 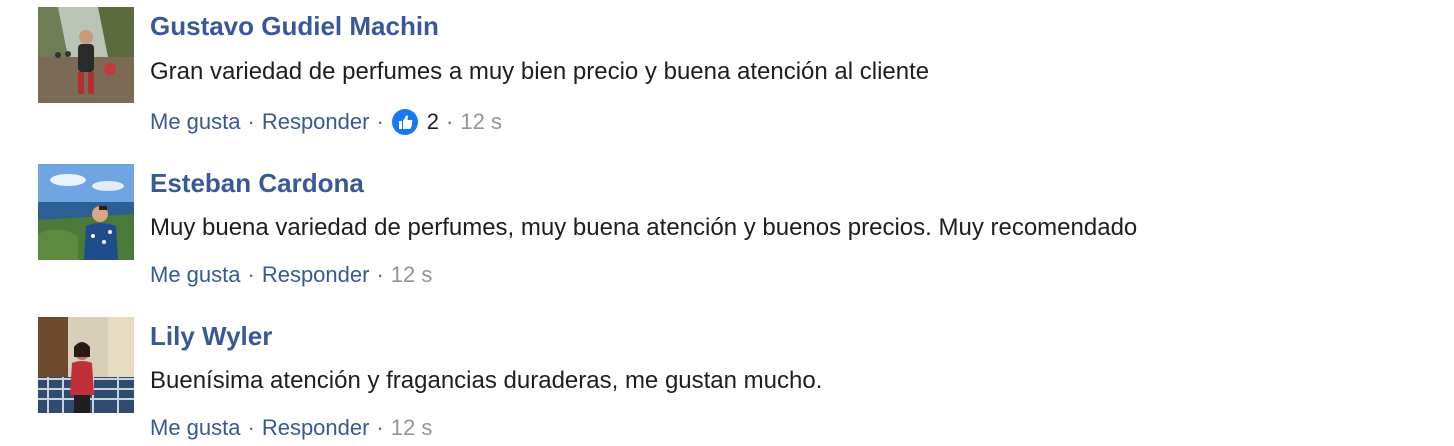 I want to click on comment-author: Lily Wyler, so click(x=211, y=336).